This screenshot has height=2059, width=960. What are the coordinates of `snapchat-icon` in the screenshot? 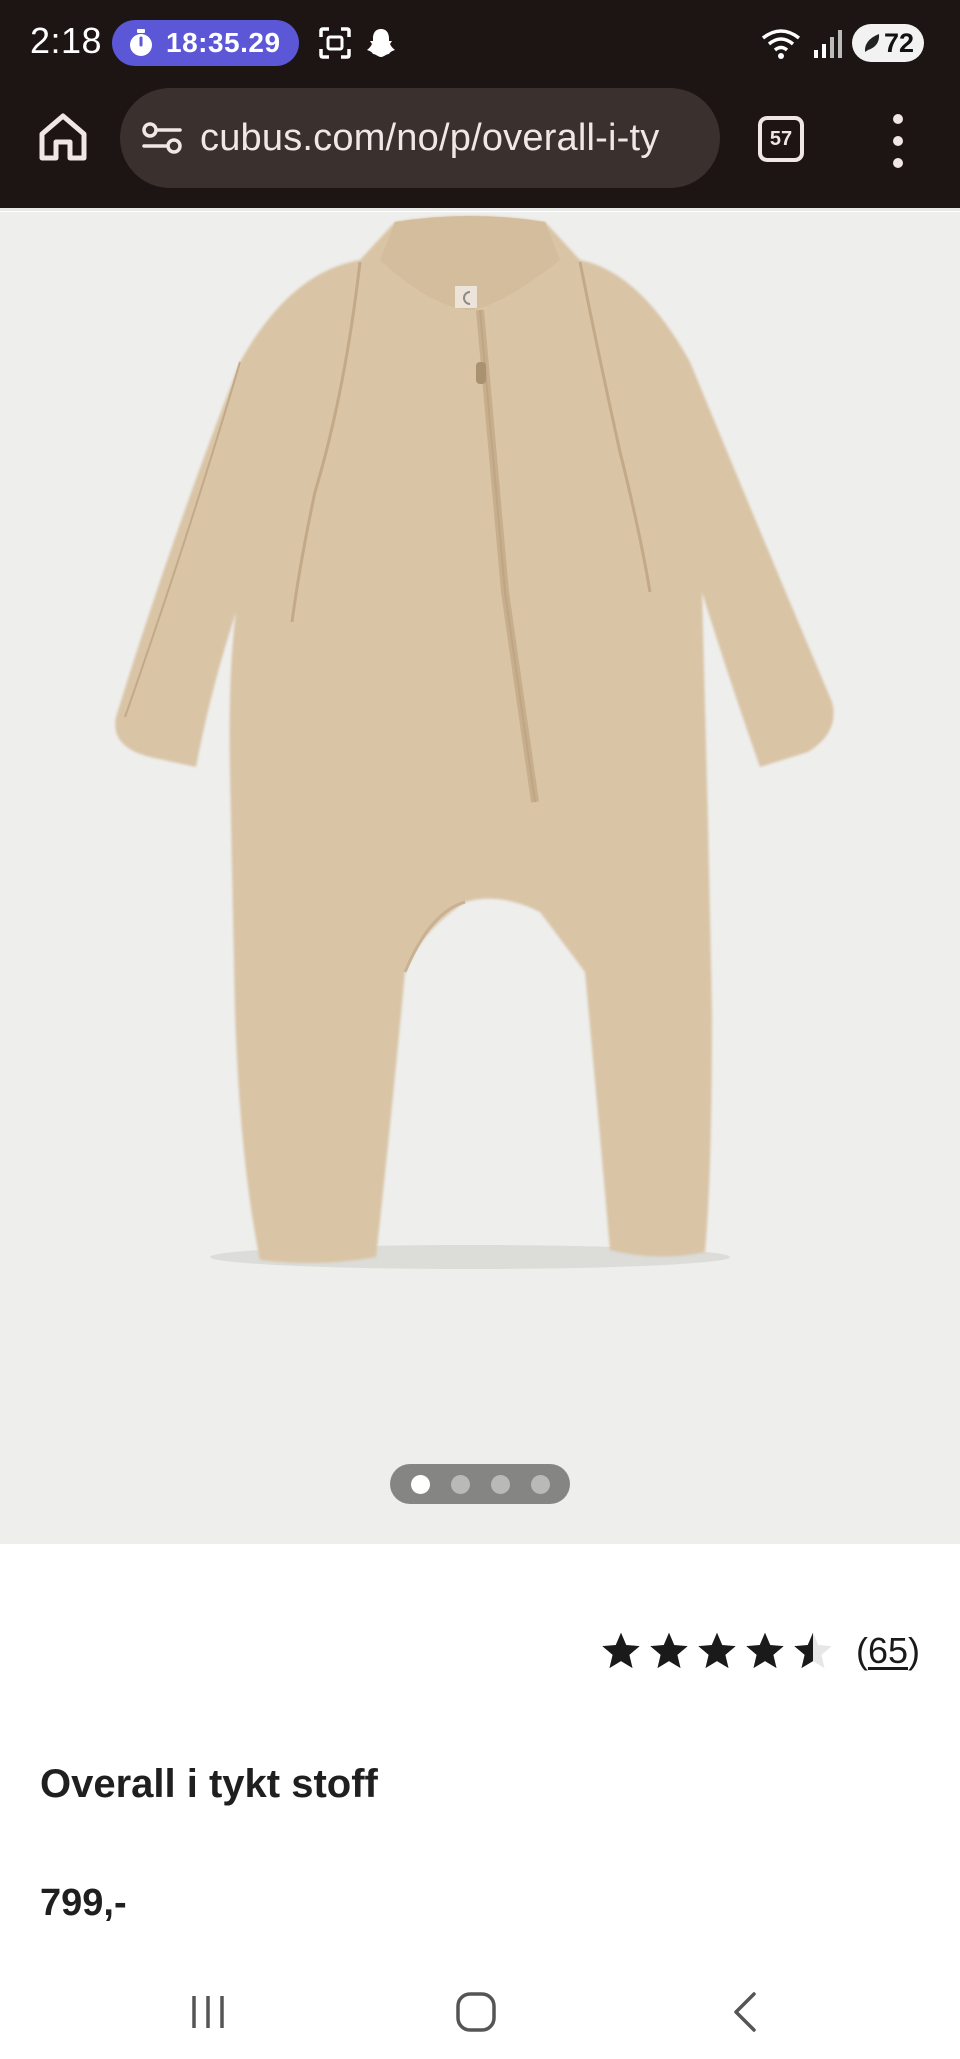 It's located at (381, 43).